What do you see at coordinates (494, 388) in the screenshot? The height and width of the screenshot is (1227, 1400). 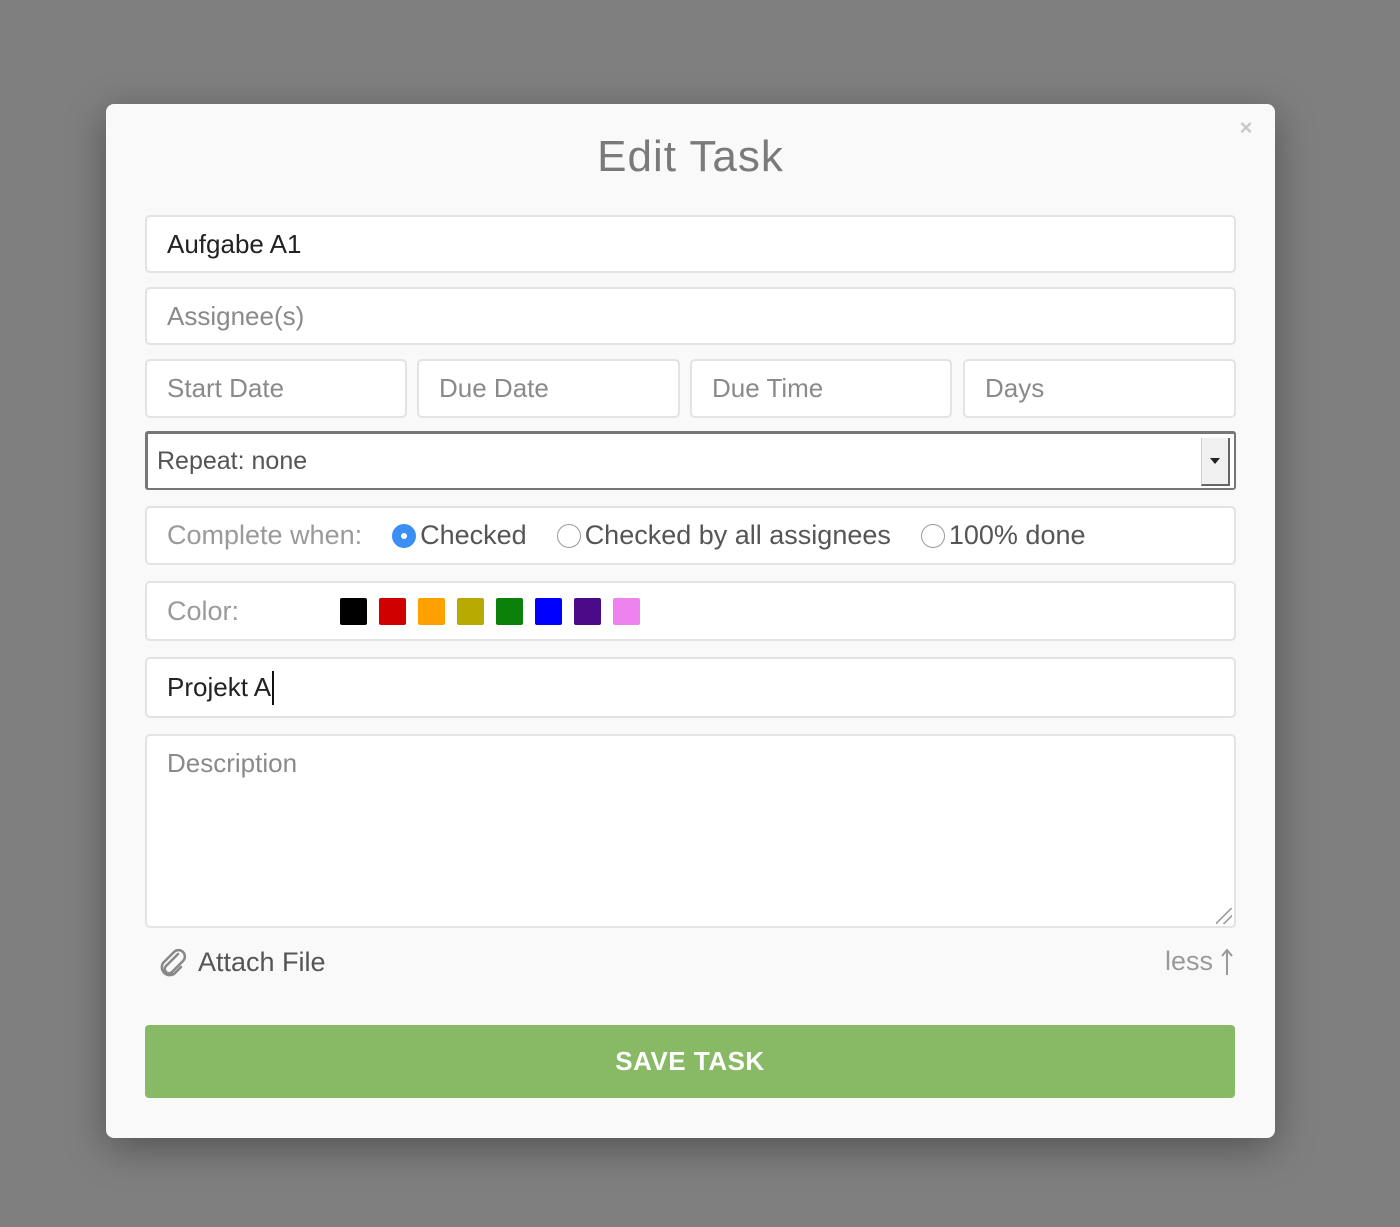 I see `due-date-placeholder: Due Date` at bounding box center [494, 388].